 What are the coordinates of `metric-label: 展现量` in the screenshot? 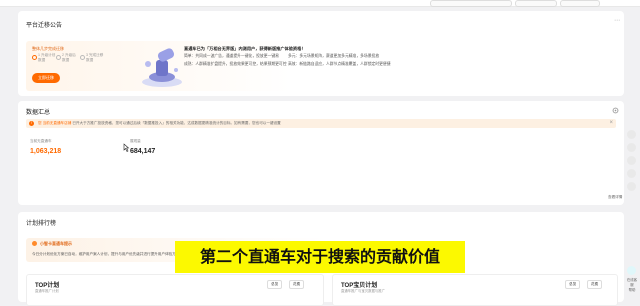 It's located at (135, 141).